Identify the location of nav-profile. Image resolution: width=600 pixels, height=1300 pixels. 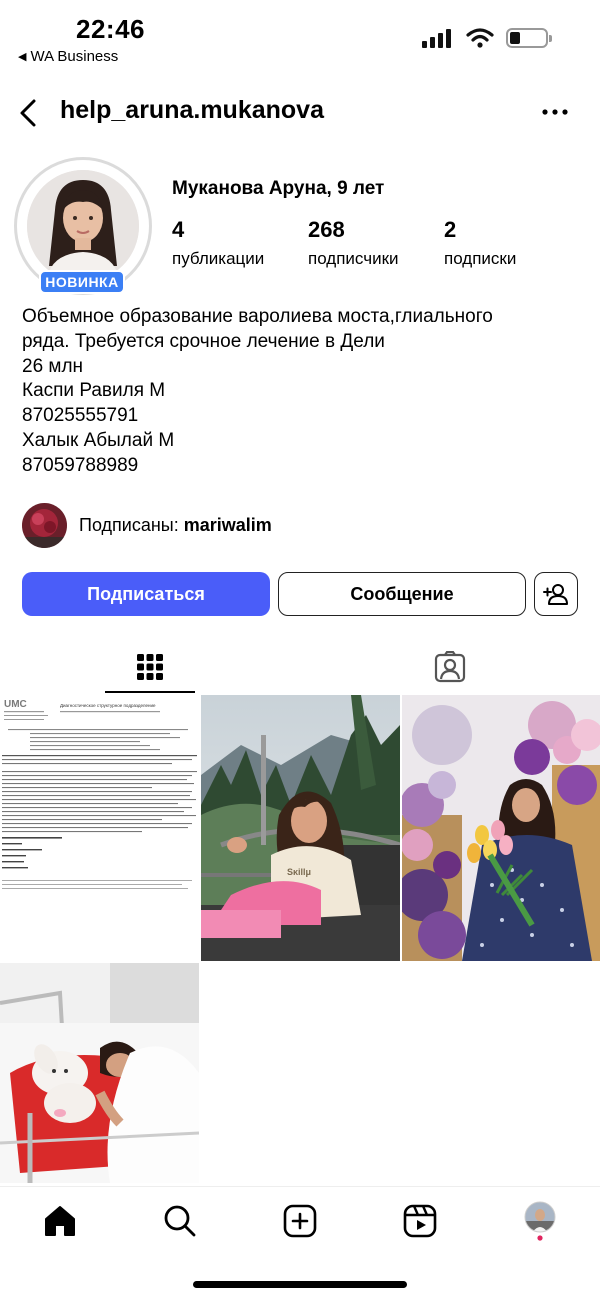
(540, 1221).